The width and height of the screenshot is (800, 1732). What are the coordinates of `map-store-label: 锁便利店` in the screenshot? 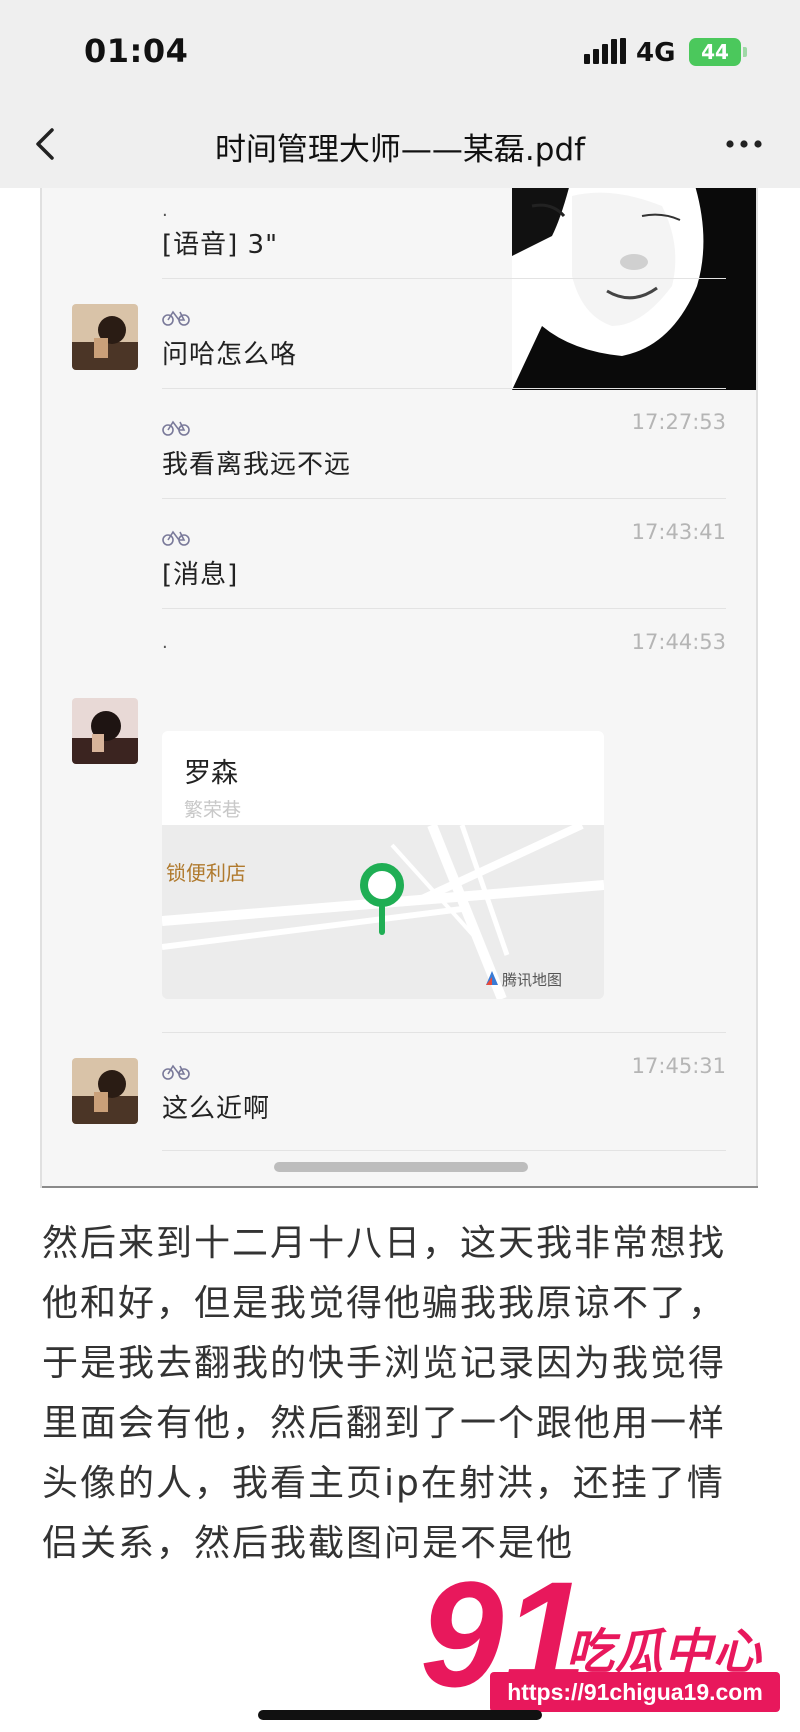 It's located at (206, 873).